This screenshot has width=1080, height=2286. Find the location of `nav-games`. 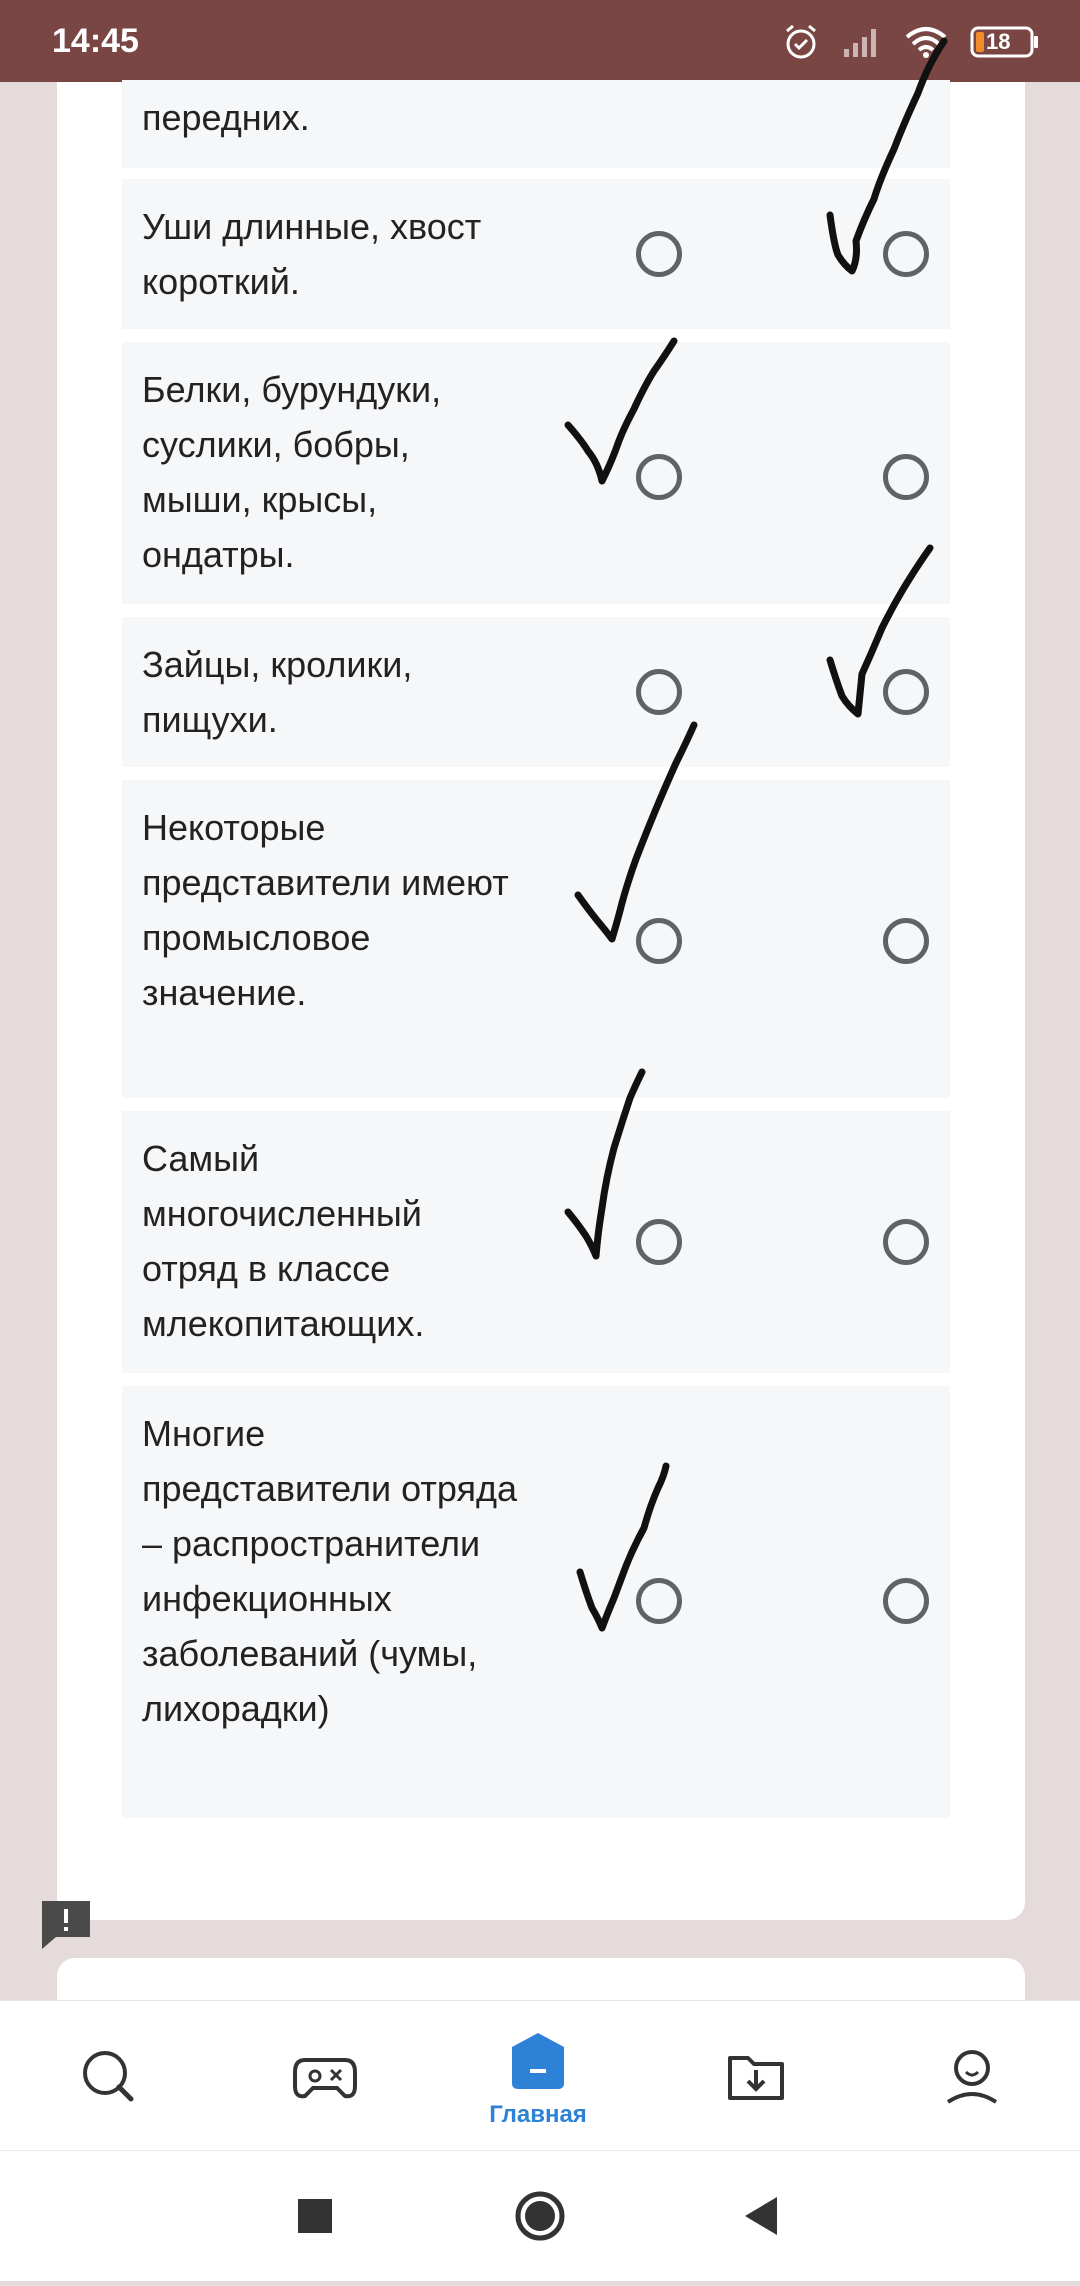

nav-games is located at coordinates (323, 2076).